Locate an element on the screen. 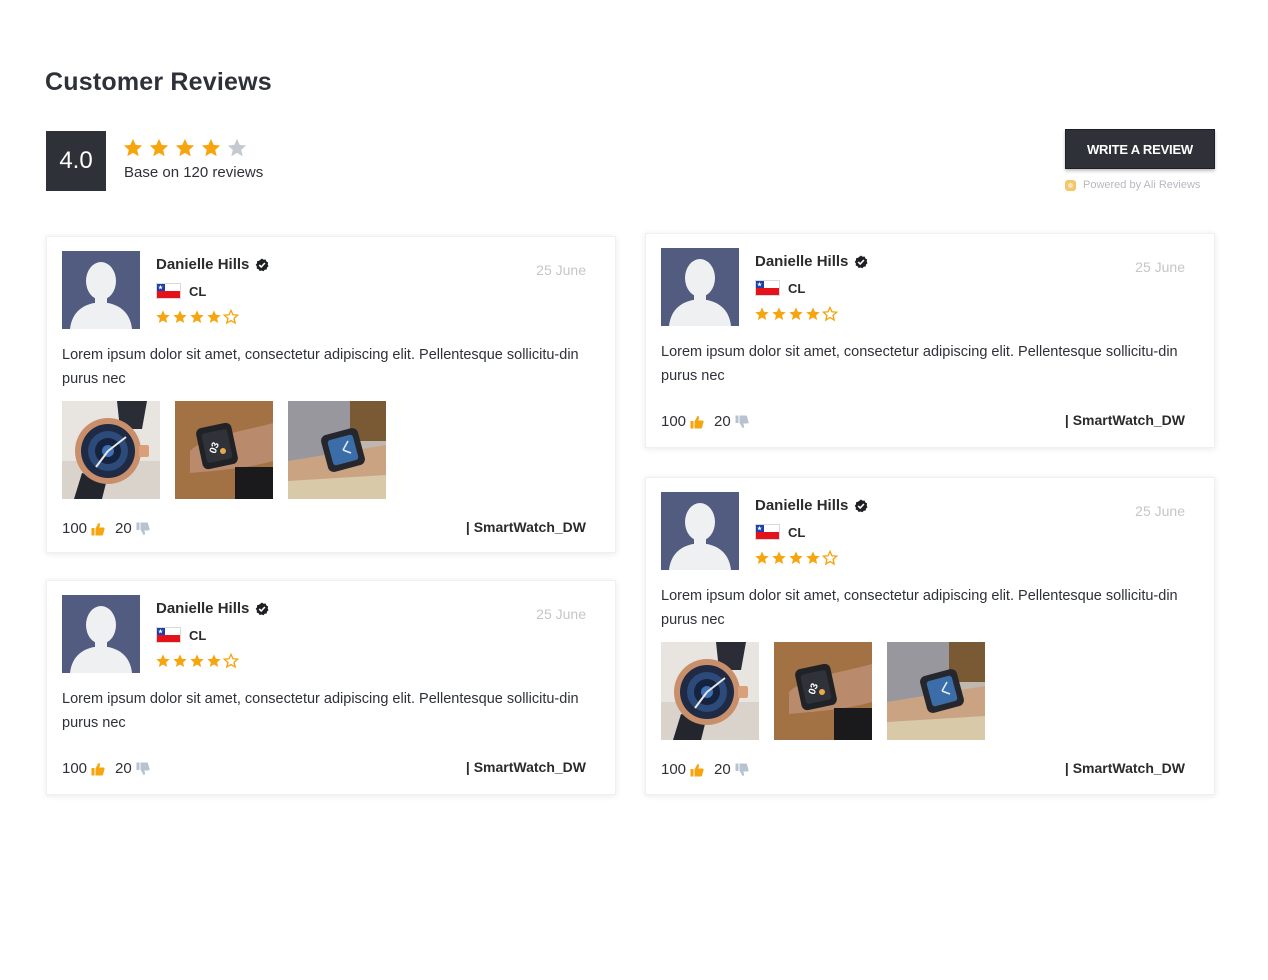  page-title: Customer Reviews is located at coordinates (158, 82).